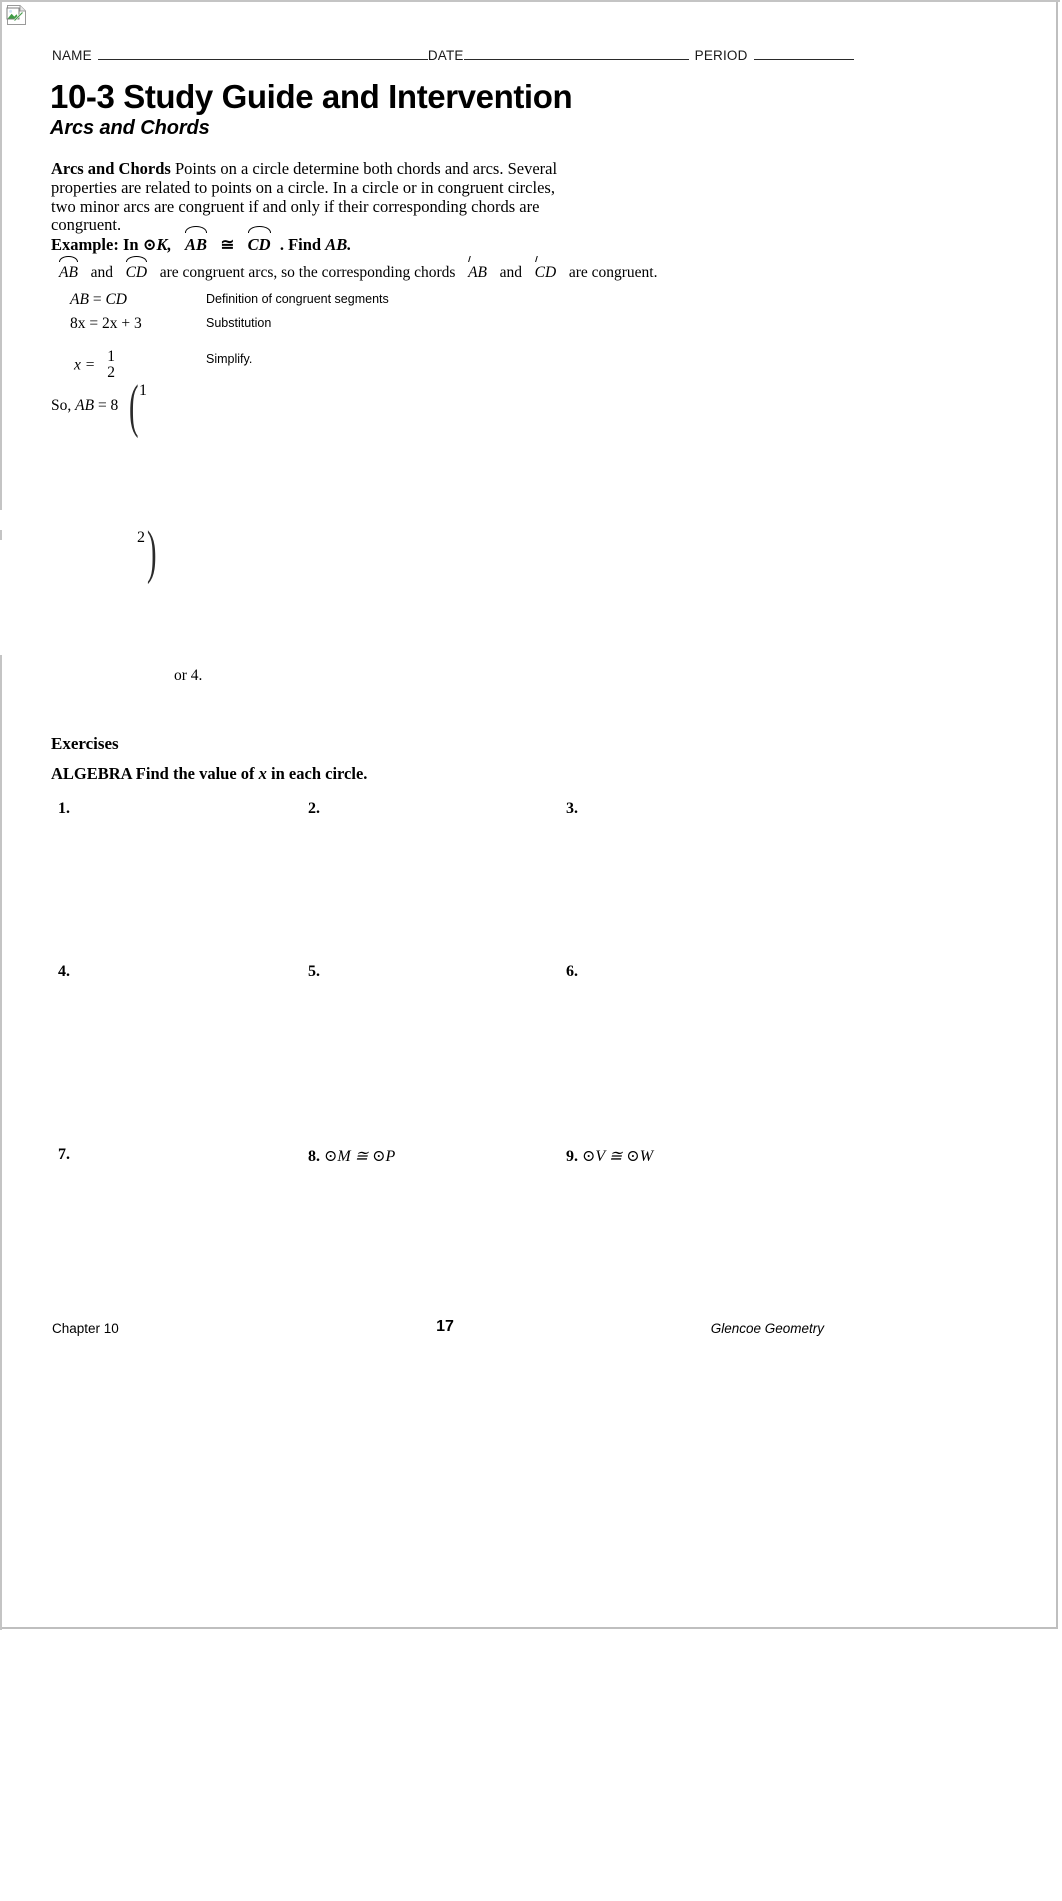 The height and width of the screenshot is (1901, 1062). Describe the element at coordinates (17, 15) in the screenshot. I see `broken-image-icon` at that location.